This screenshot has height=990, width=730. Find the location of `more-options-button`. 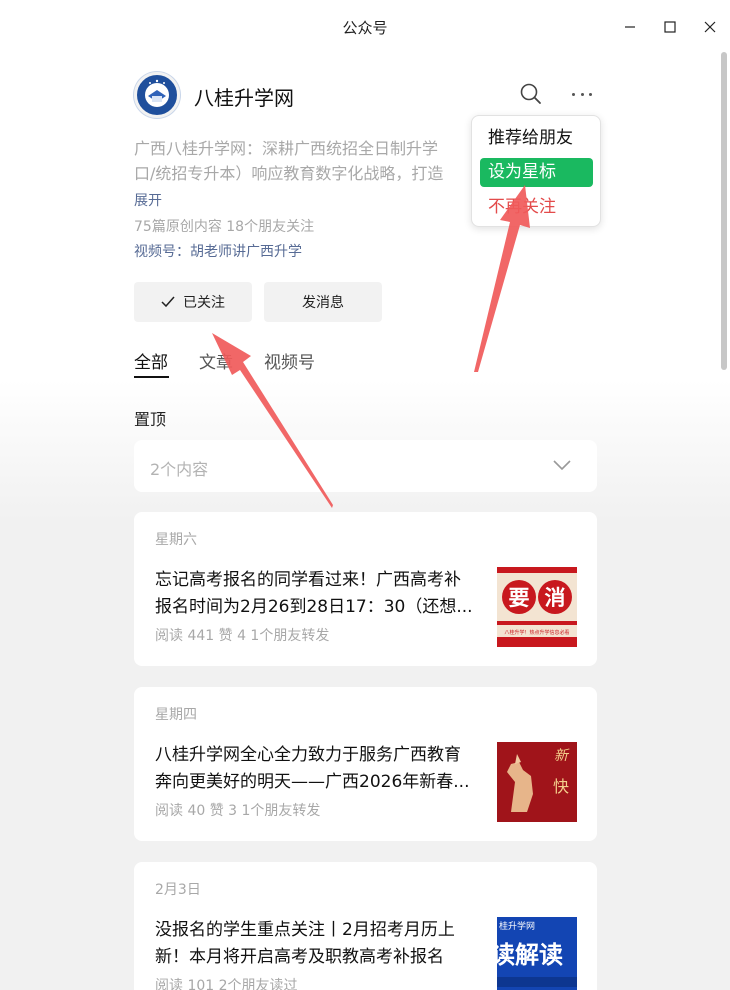

more-options-button is located at coordinates (582, 94).